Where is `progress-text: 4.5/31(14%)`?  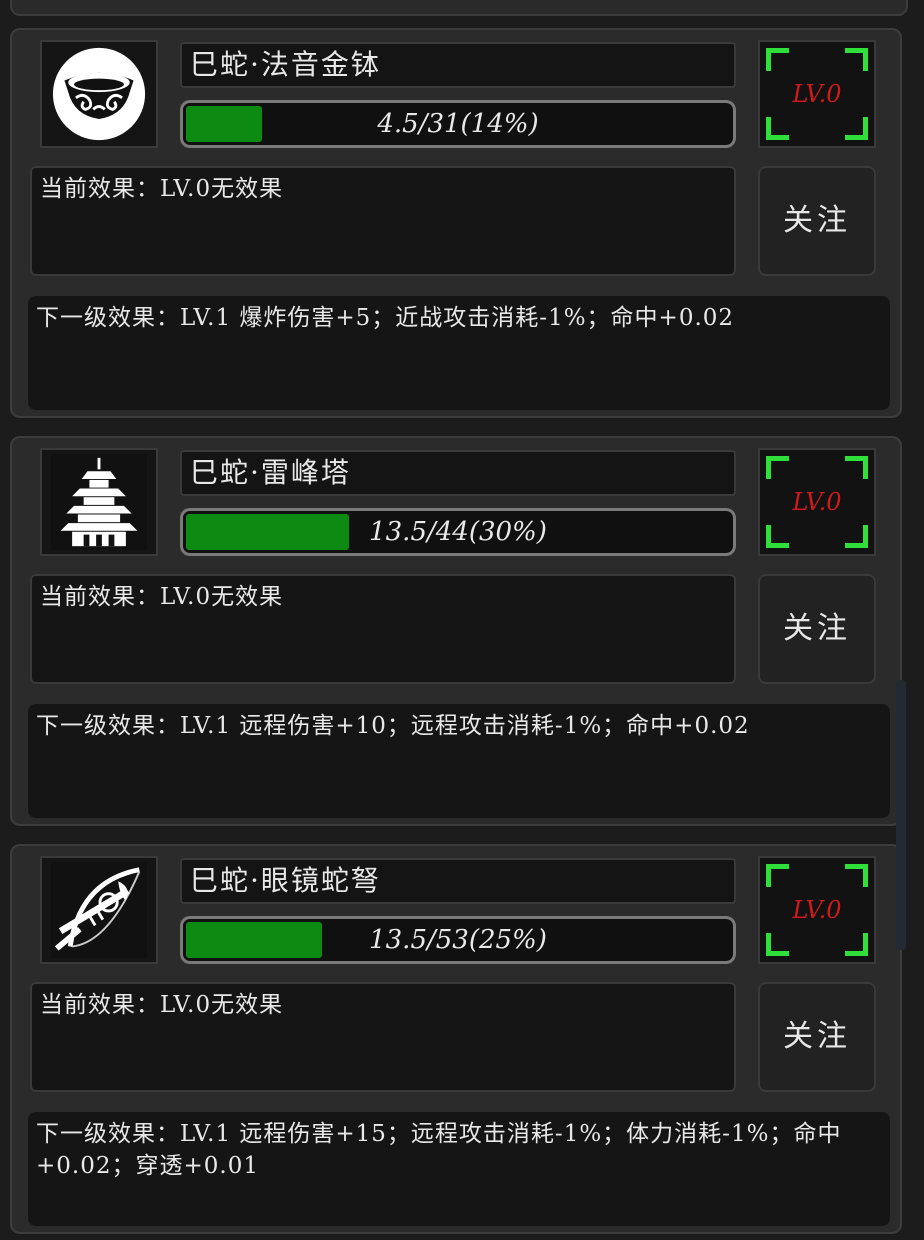
progress-text: 4.5/31(14%) is located at coordinates (458, 124).